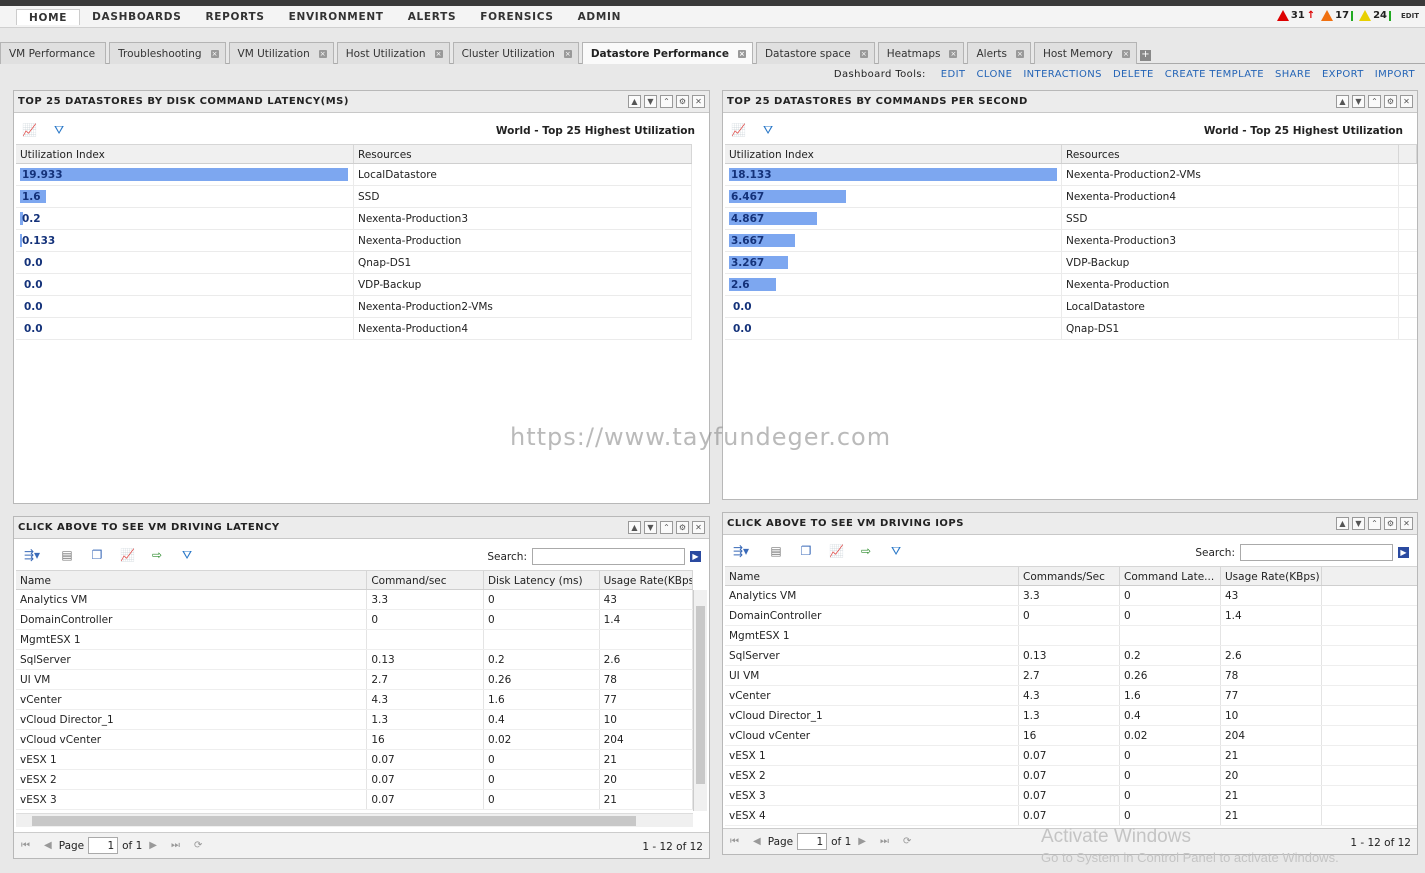  What do you see at coordinates (153, 845) in the screenshot?
I see `next-page-icon: ▶` at bounding box center [153, 845].